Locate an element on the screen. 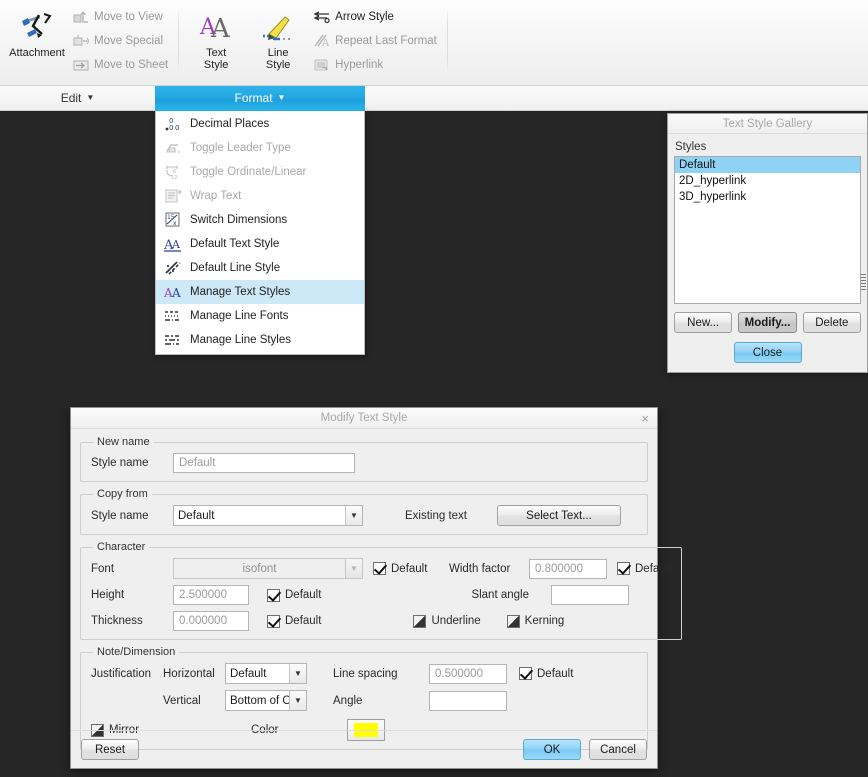  horizontal-value: Default is located at coordinates (248, 673).